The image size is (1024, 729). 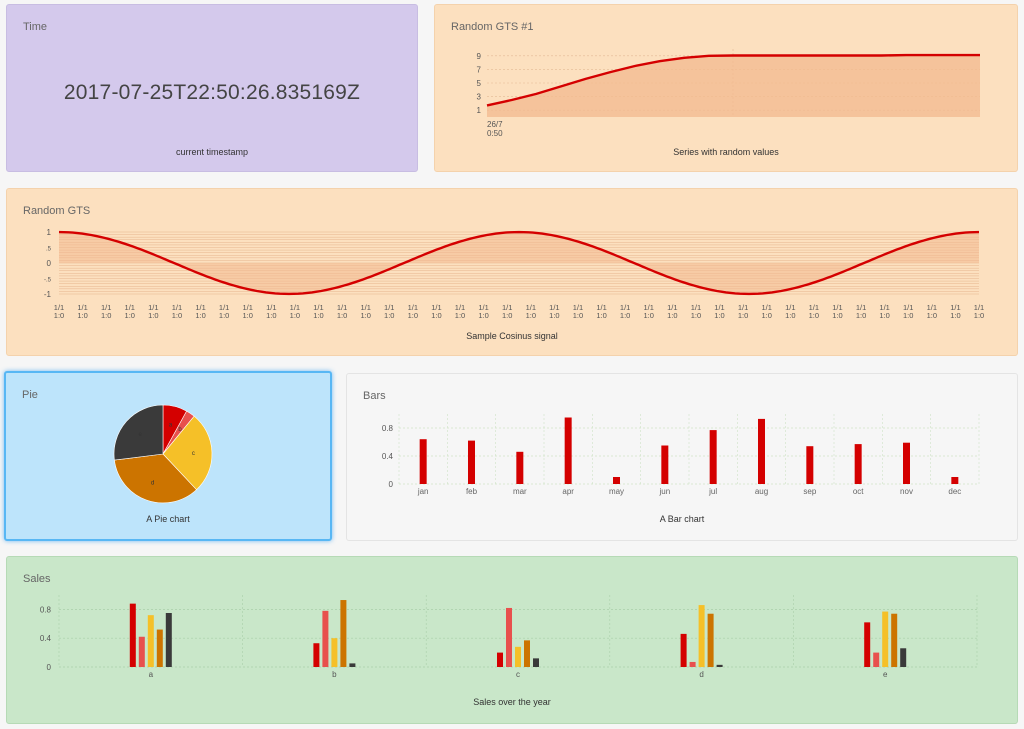 What do you see at coordinates (809, 491) in the screenshot?
I see `x-tick-label: sep` at bounding box center [809, 491].